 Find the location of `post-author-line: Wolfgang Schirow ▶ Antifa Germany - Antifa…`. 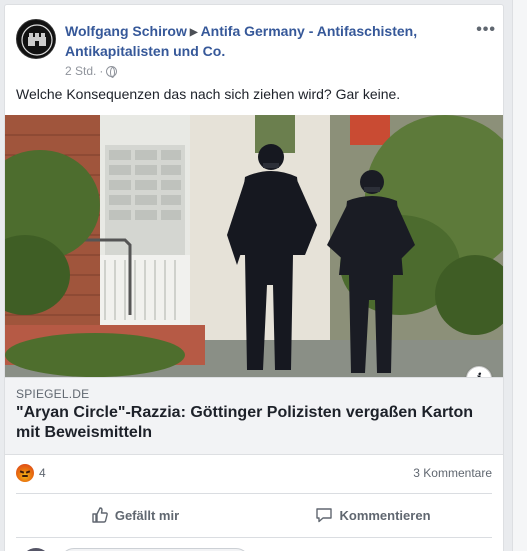

post-author-line: Wolfgang Schirow ▶ Antifa Germany - Antifa… is located at coordinates (255, 41).